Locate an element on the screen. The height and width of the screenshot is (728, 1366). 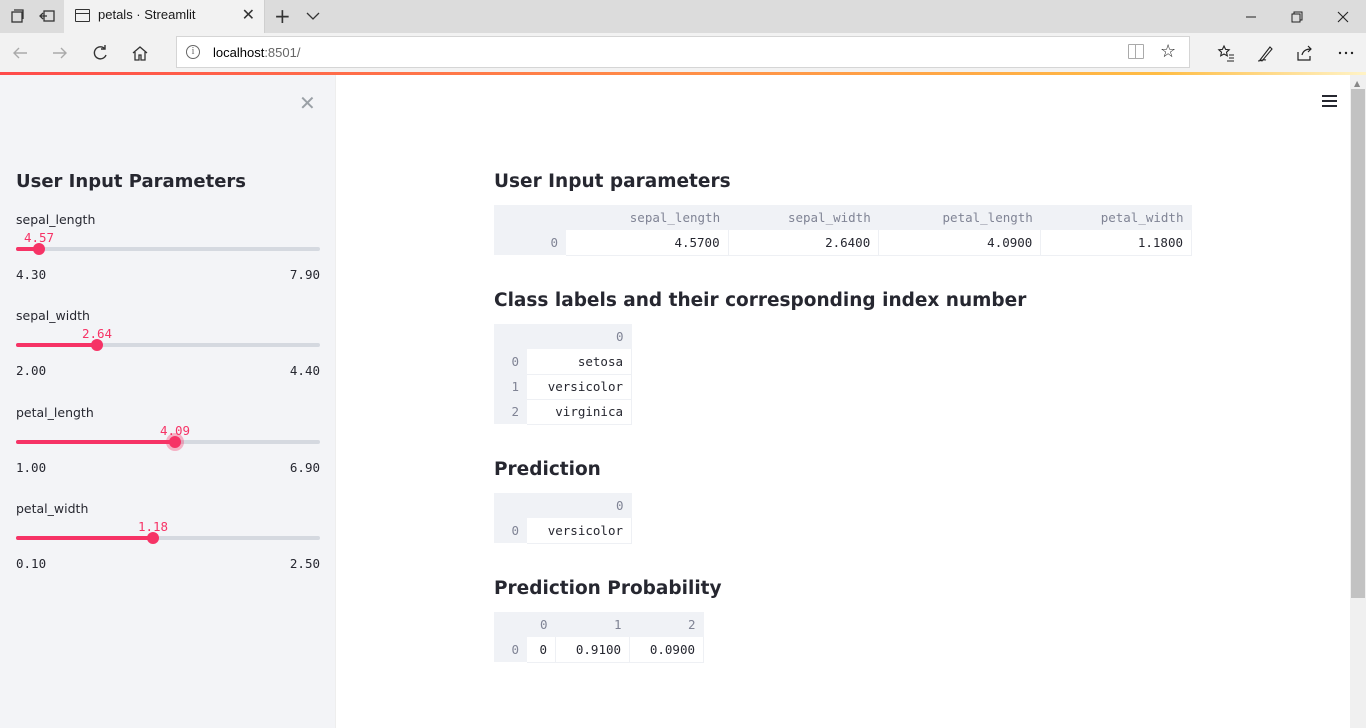
address-bar: i localhost:8501/ ☆ is located at coordinates (683, 52).